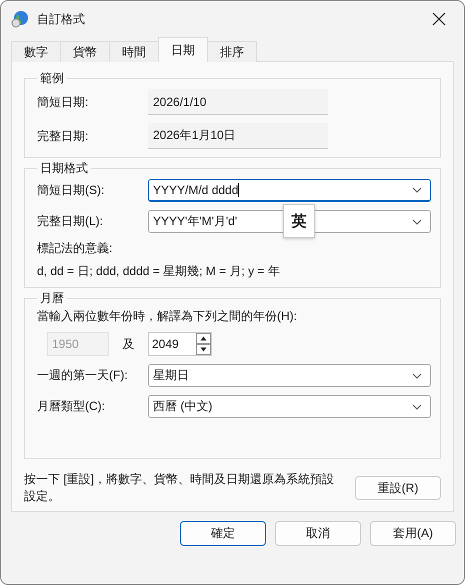 The height and width of the screenshot is (587, 467). Describe the element at coordinates (71, 406) in the screenshot. I see `field-label: 月曆類型(C):` at that location.